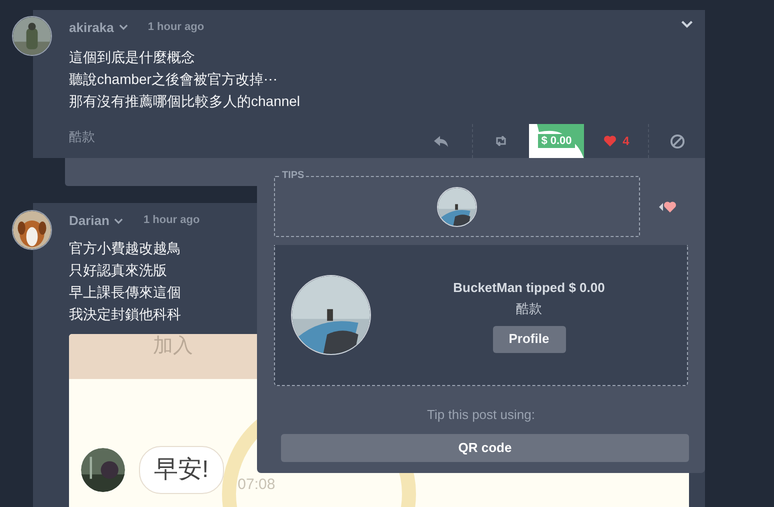  What do you see at coordinates (181, 470) in the screenshot?
I see `chat-bubble: 早安!` at bounding box center [181, 470].